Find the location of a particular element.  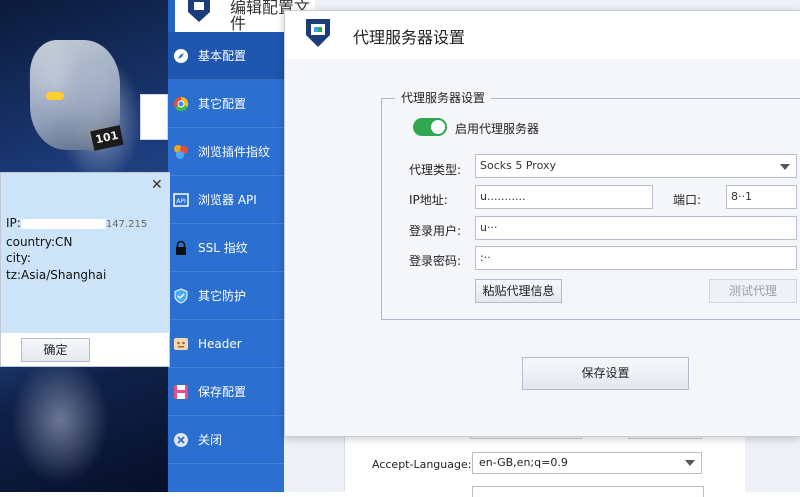

shield-icon is located at coordinates (181, 295).